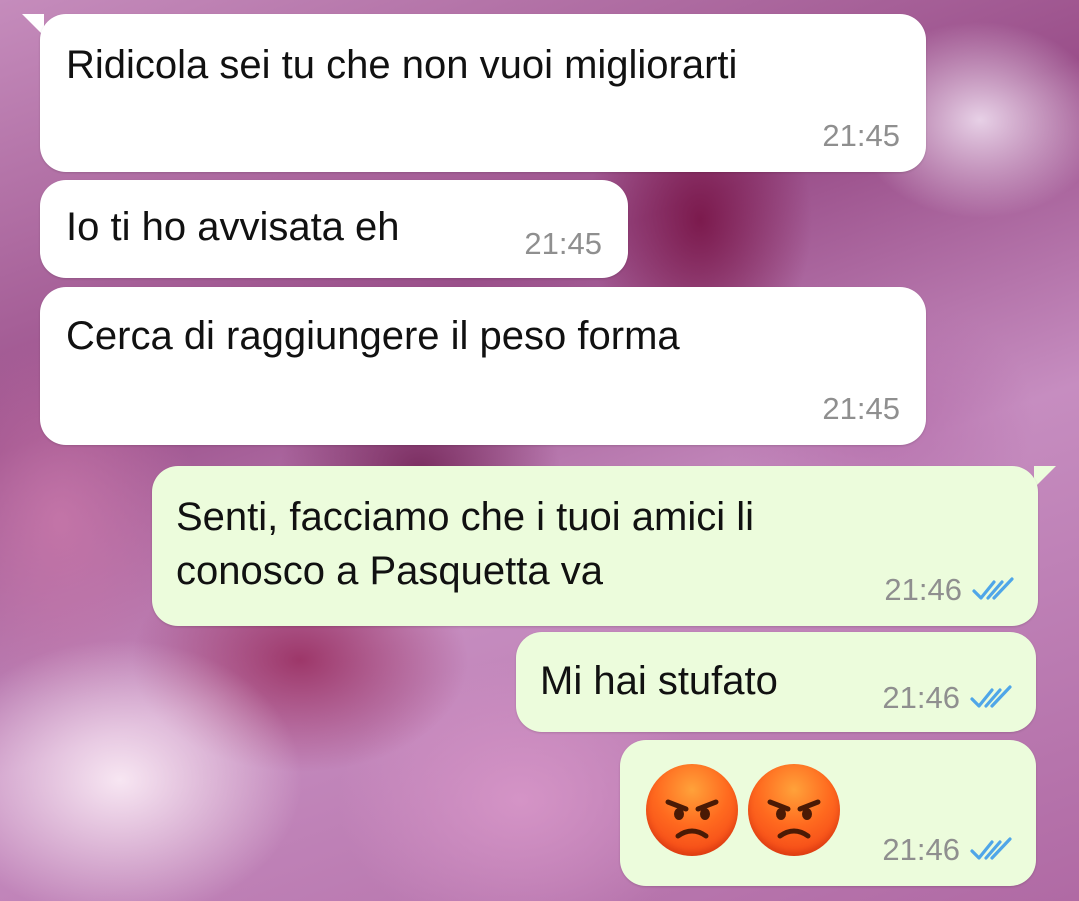  I want to click on message-text: Mi hai stufato, so click(659, 681).